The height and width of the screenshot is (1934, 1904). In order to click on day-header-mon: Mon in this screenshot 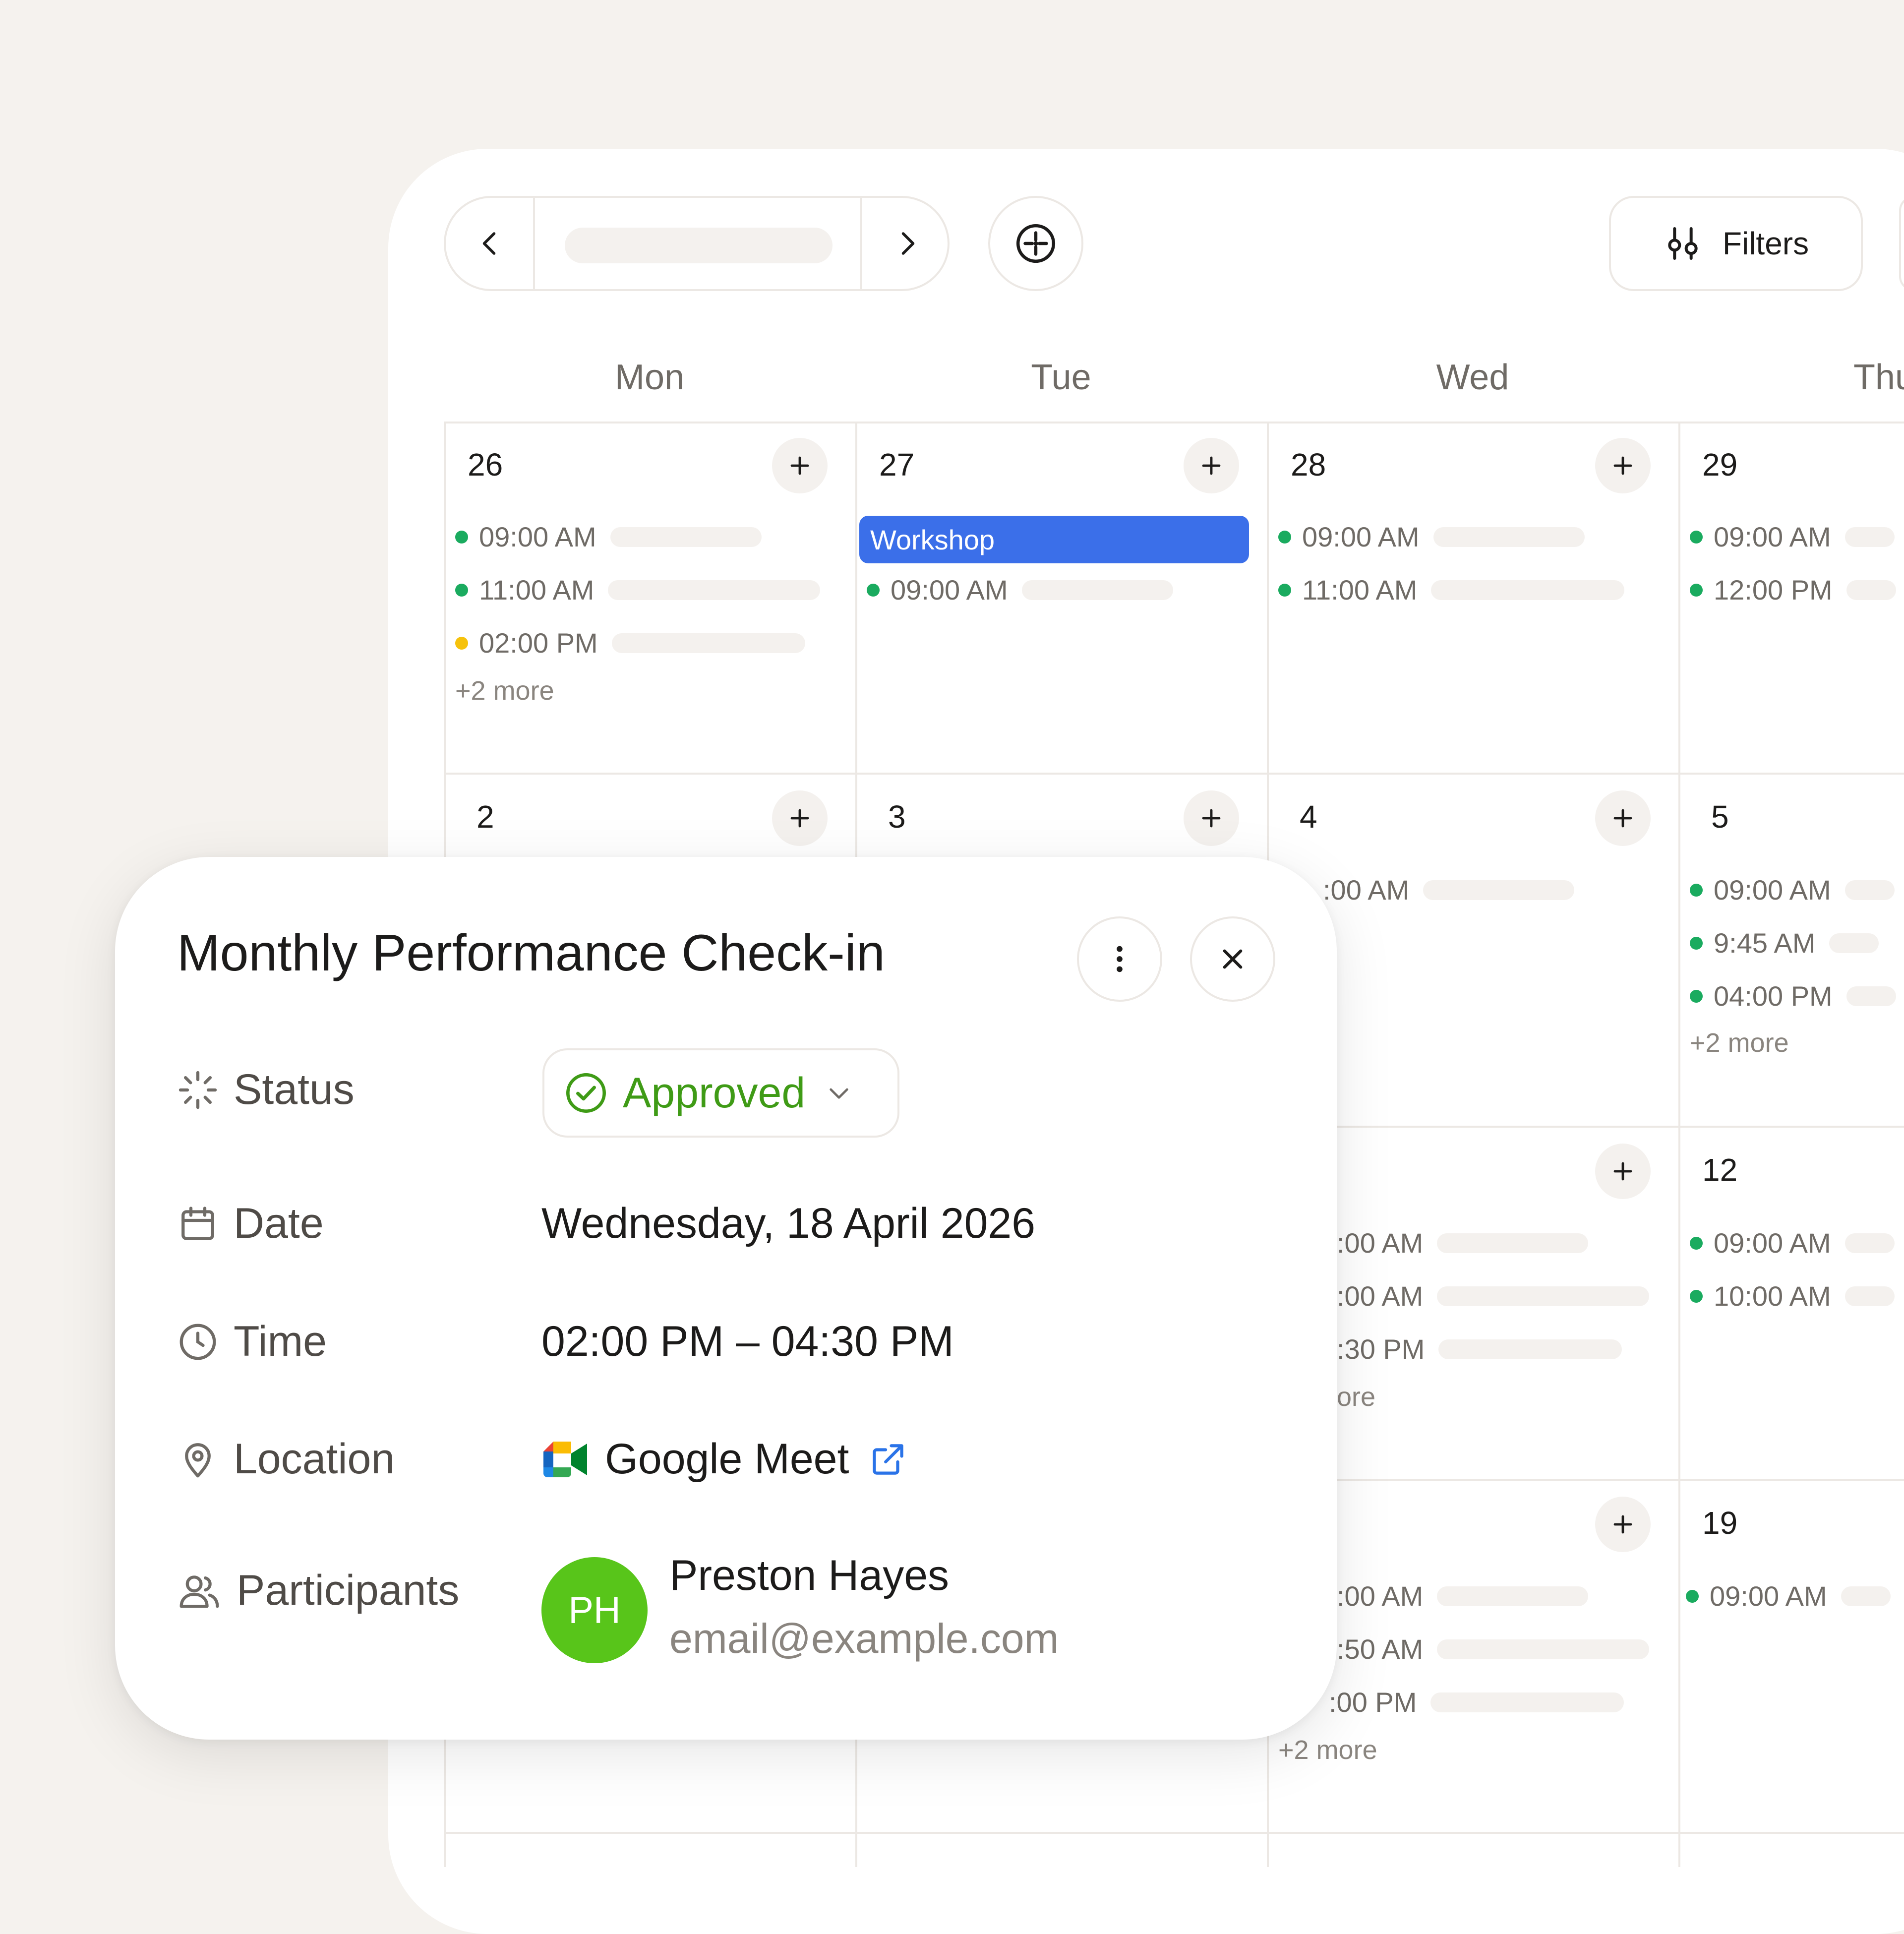, I will do `click(649, 377)`.